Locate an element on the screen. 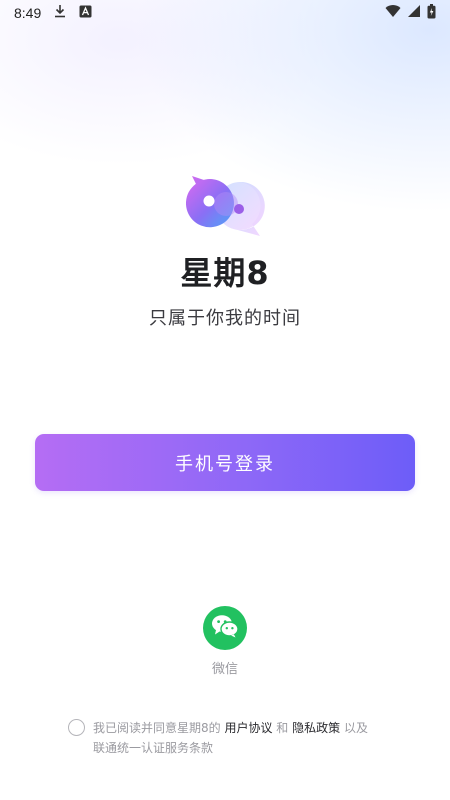 This screenshot has height=800, width=450. agreement-prefix: 我已阅读并同意星期8的 is located at coordinates (159, 728).